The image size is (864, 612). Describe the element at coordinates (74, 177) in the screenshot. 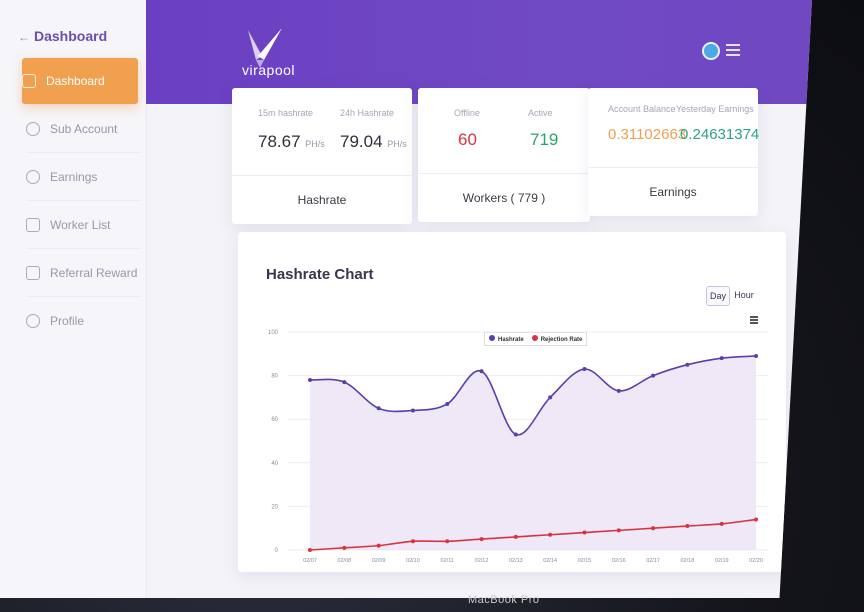

I see `sidebar-item-label: Earnings` at that location.